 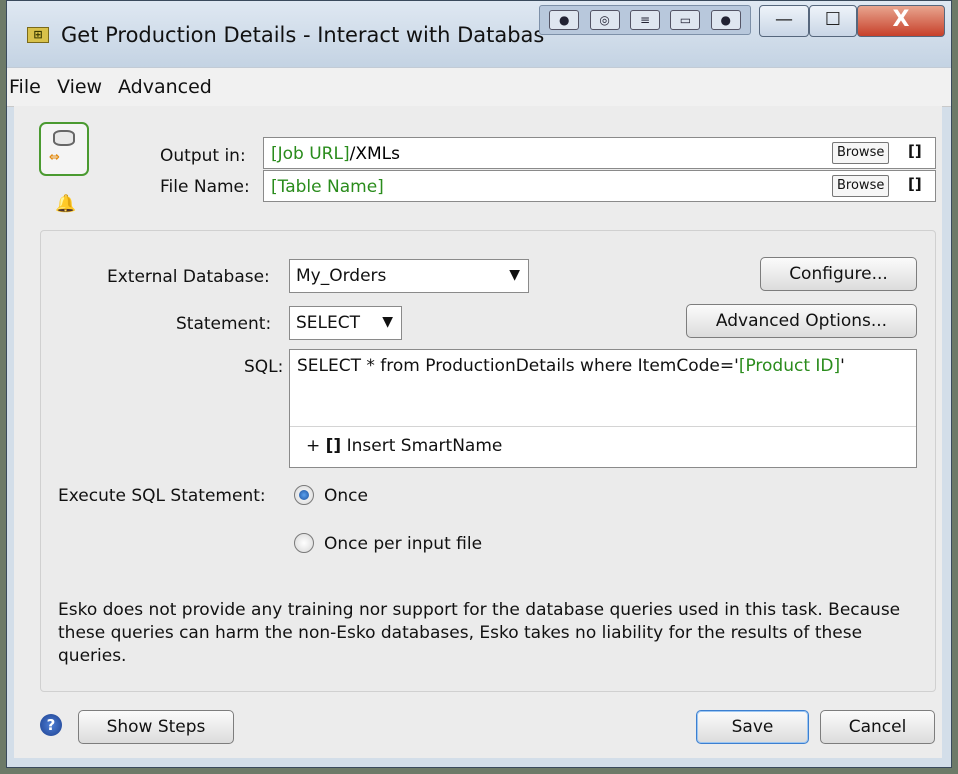 What do you see at coordinates (25, 87) in the screenshot?
I see `menu-file: File` at bounding box center [25, 87].